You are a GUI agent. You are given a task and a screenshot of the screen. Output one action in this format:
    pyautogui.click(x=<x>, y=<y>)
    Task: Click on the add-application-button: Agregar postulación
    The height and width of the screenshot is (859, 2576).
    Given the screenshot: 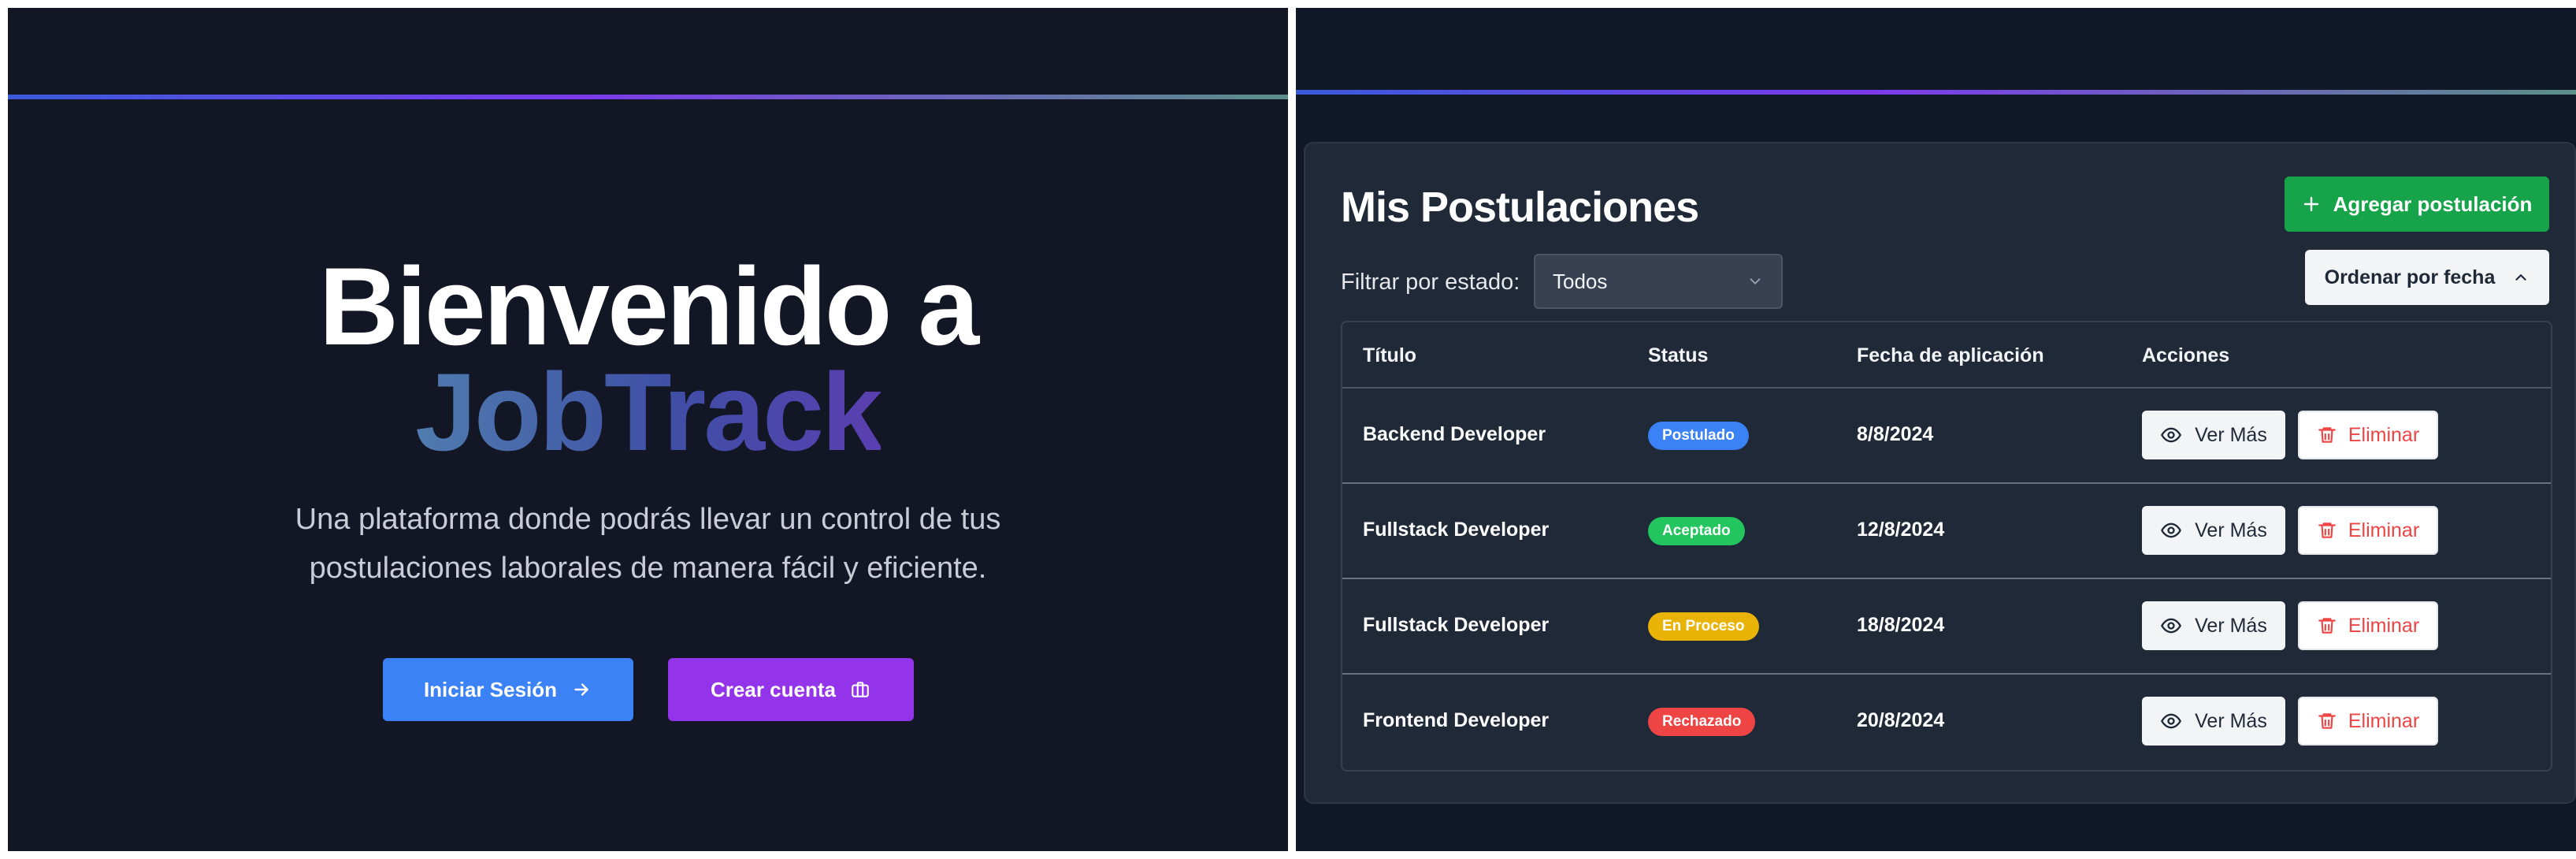 What is the action you would take?
    pyautogui.click(x=2417, y=204)
    